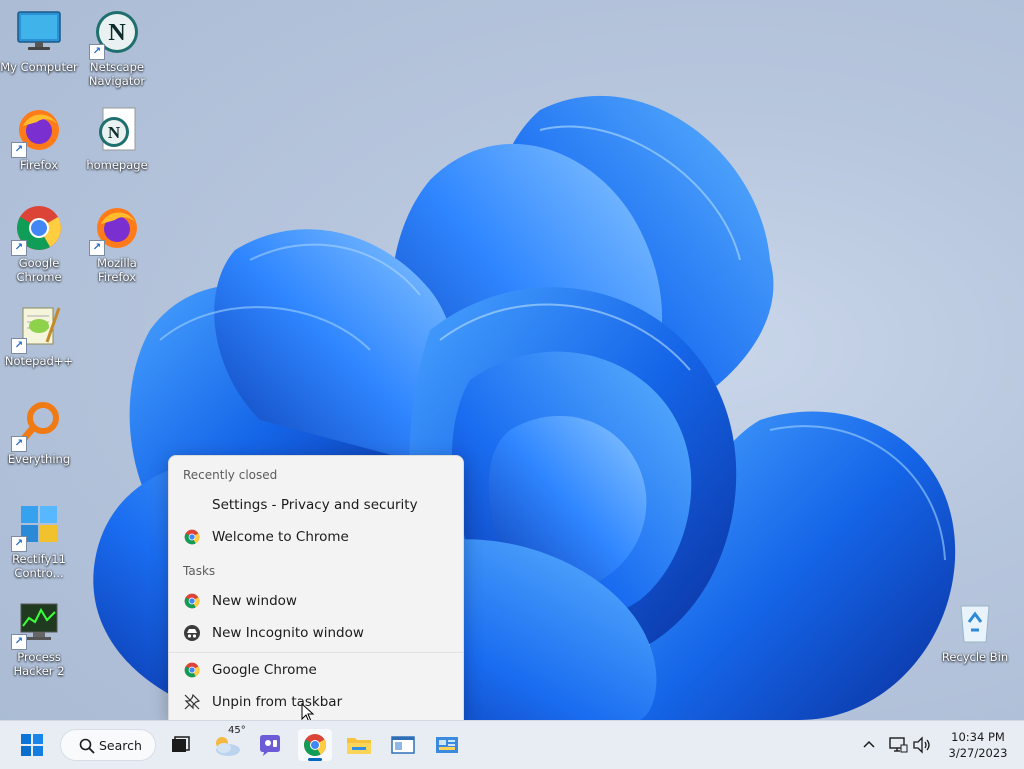 Image resolution: width=1024 pixels, height=769 pixels. Describe the element at coordinates (898, 745) in the screenshot. I see `network-icon` at that location.